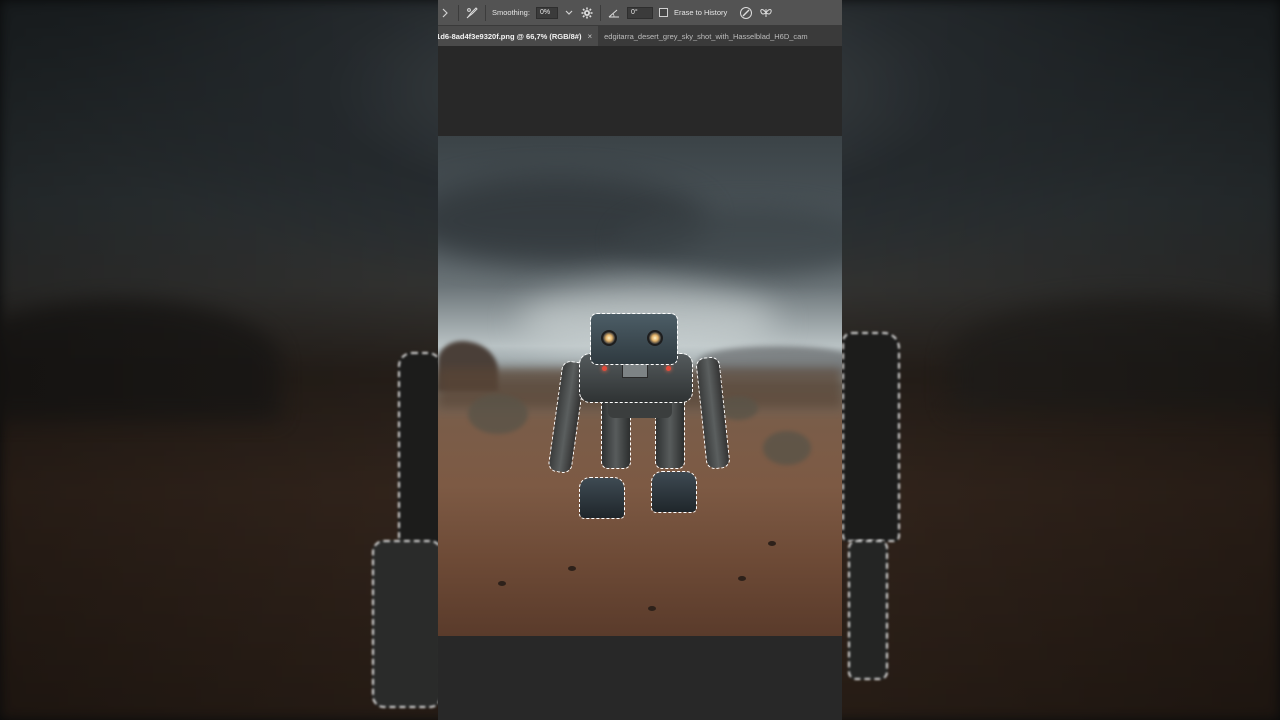 The image size is (1280, 720). What do you see at coordinates (569, 13) in the screenshot?
I see `smoothing-dropdown-icon` at bounding box center [569, 13].